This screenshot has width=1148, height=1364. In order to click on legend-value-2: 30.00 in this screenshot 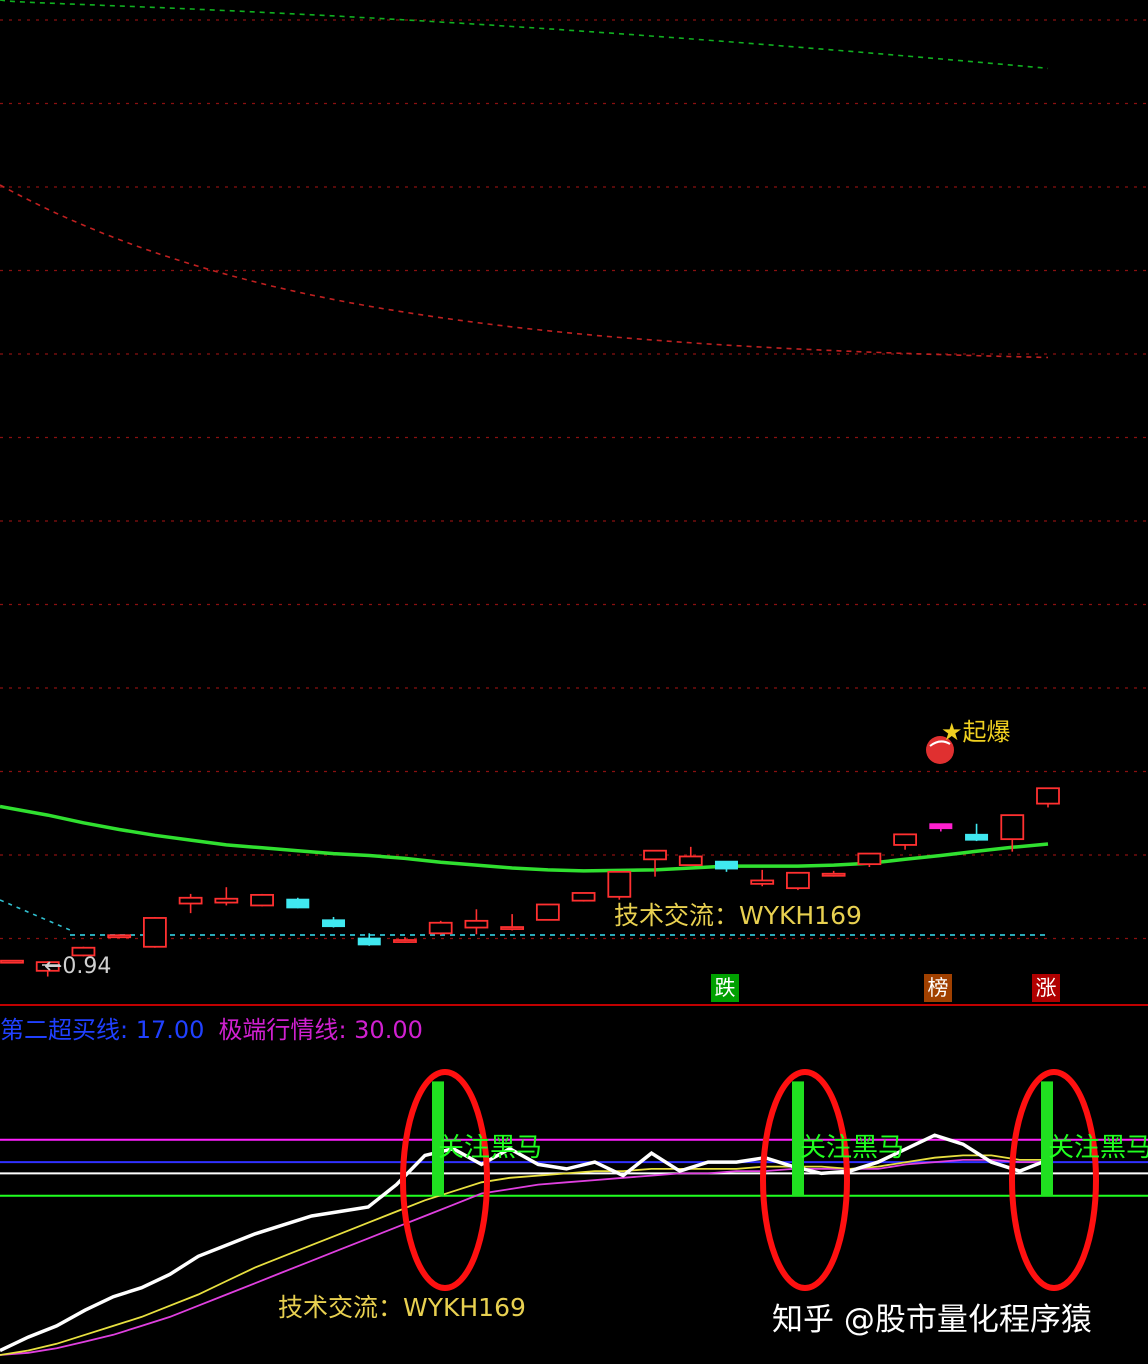, I will do `click(388, 1030)`.